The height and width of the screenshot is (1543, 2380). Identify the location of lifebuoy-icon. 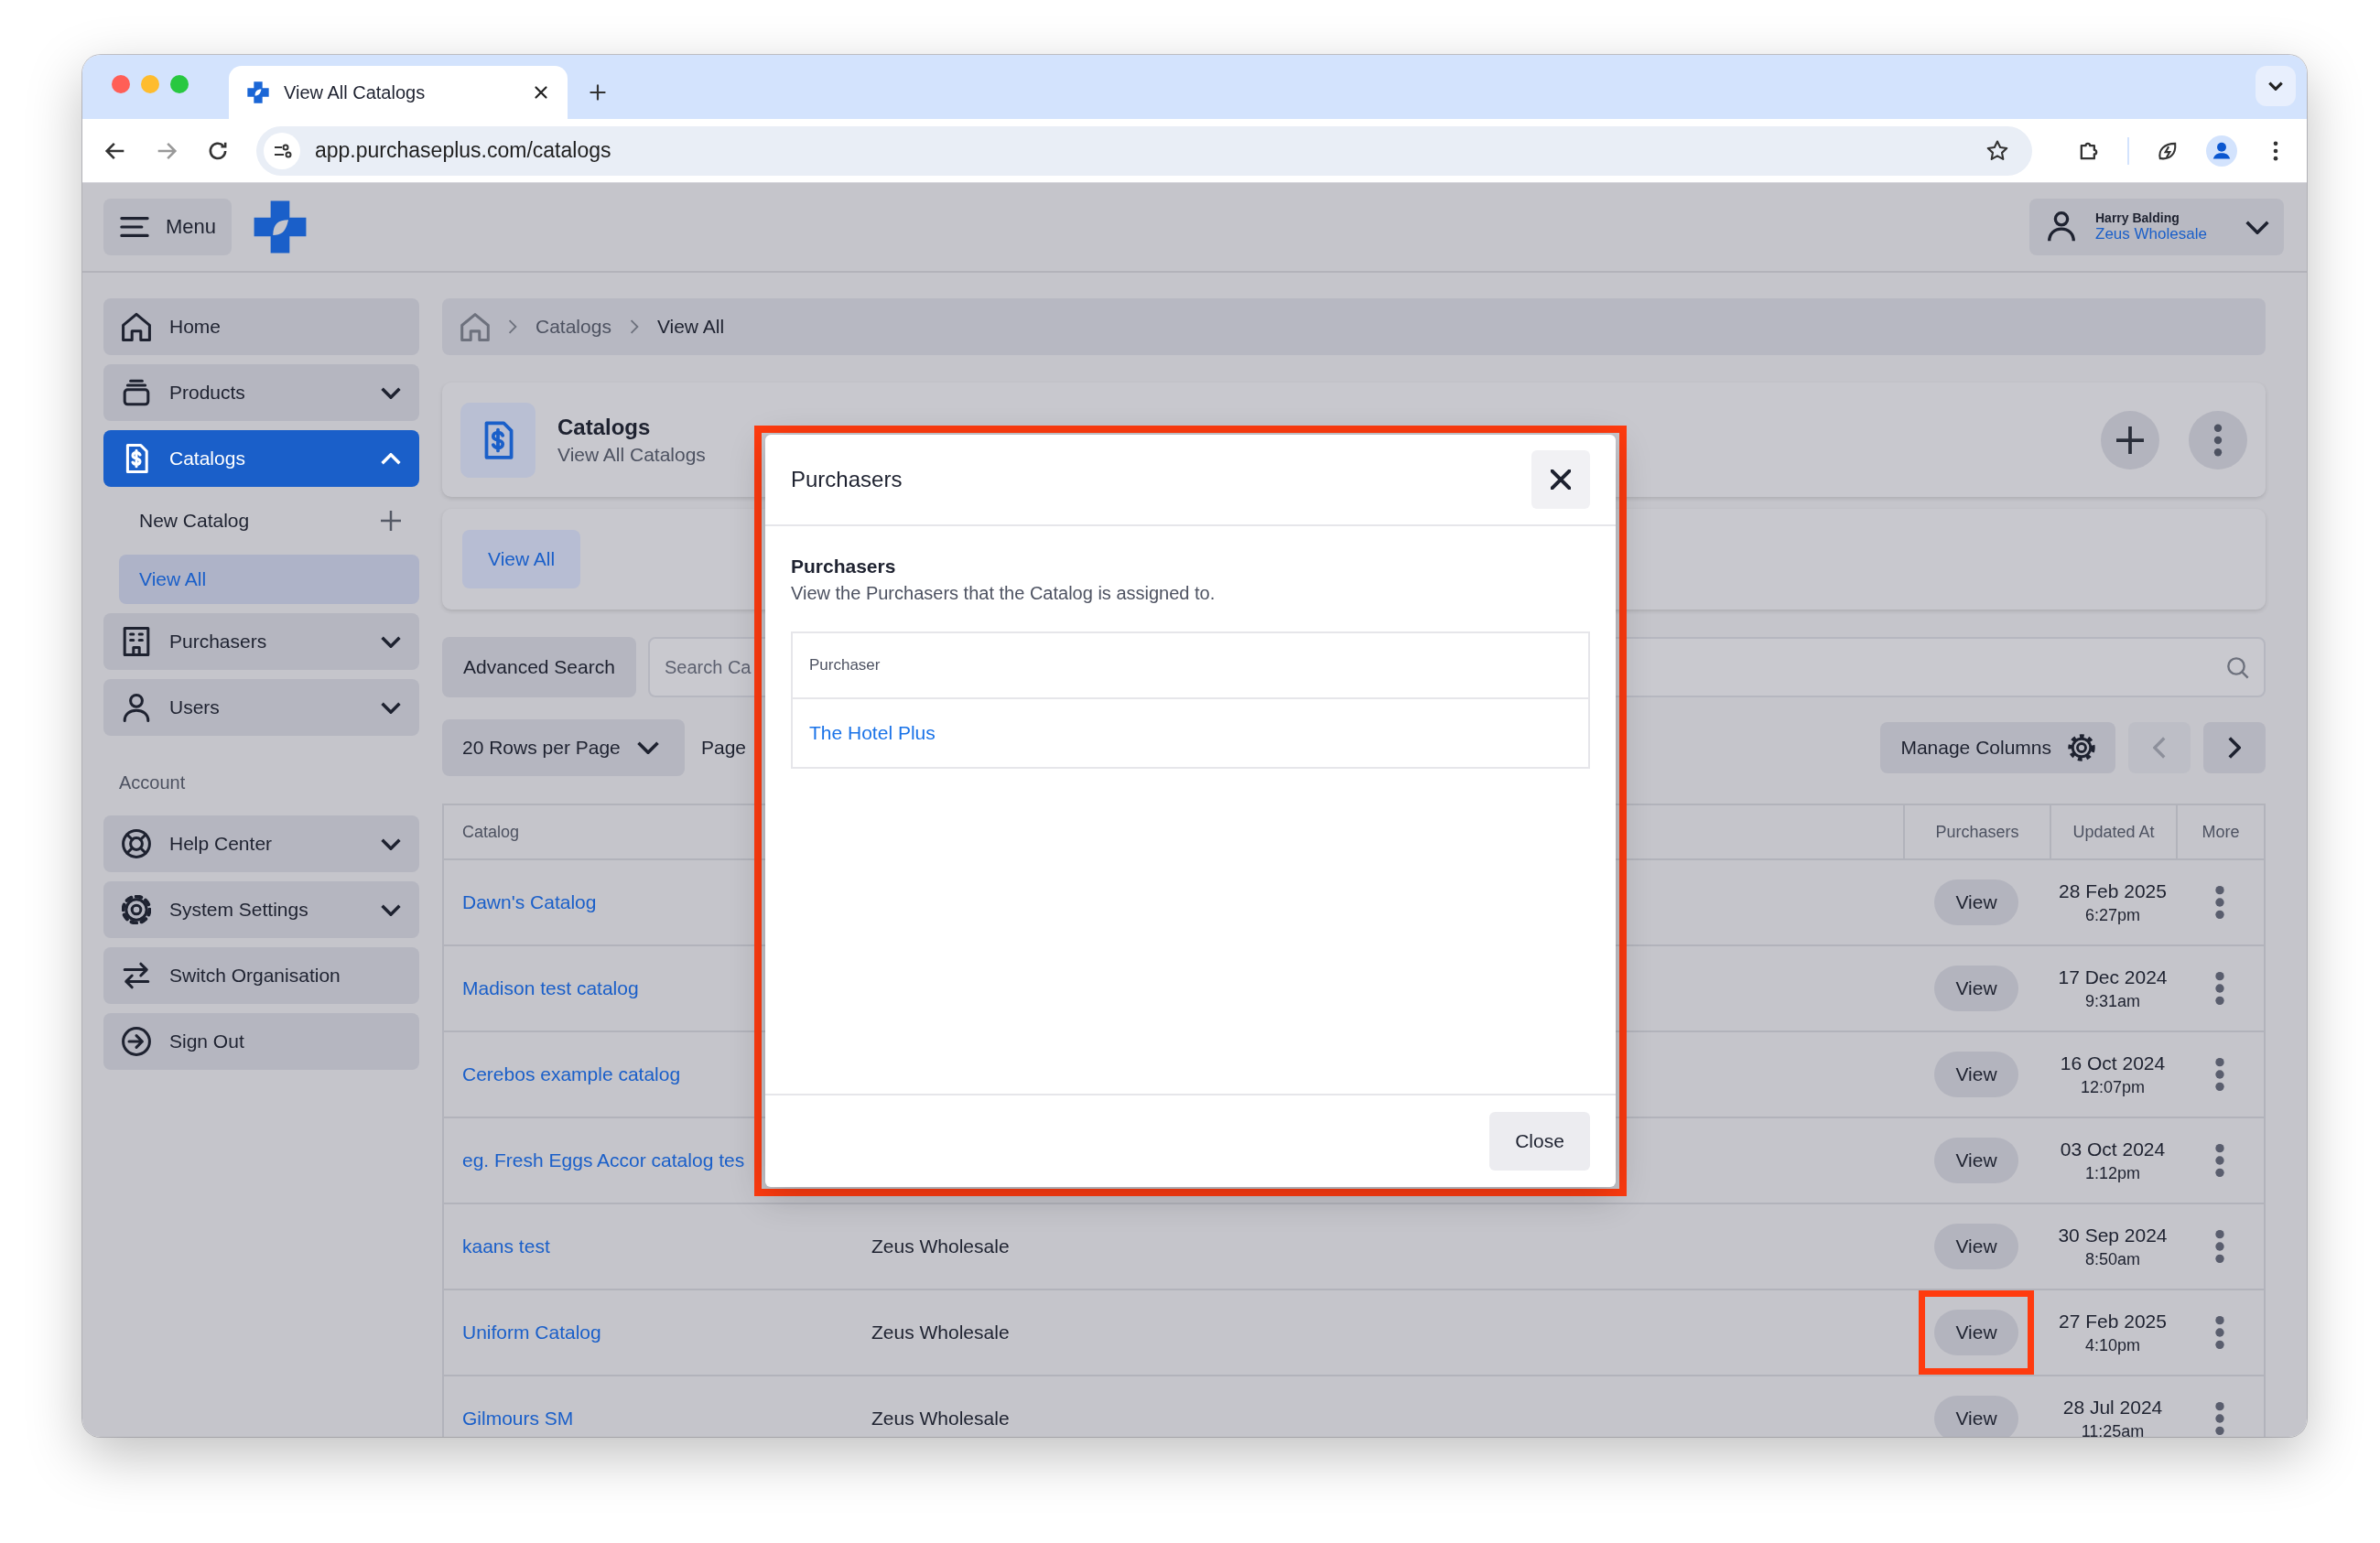
(136, 843).